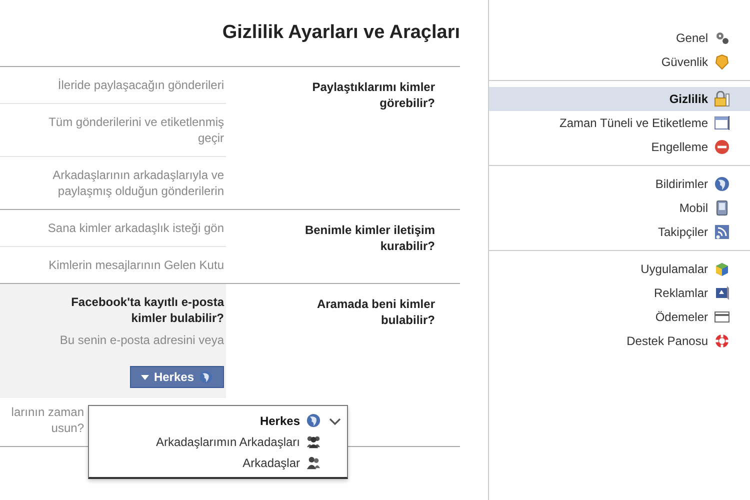 The width and height of the screenshot is (750, 500). What do you see at coordinates (136, 130) in the screenshot?
I see `setting-description: Tüm gönderilerini ve etiketlenmiş geçir` at bounding box center [136, 130].